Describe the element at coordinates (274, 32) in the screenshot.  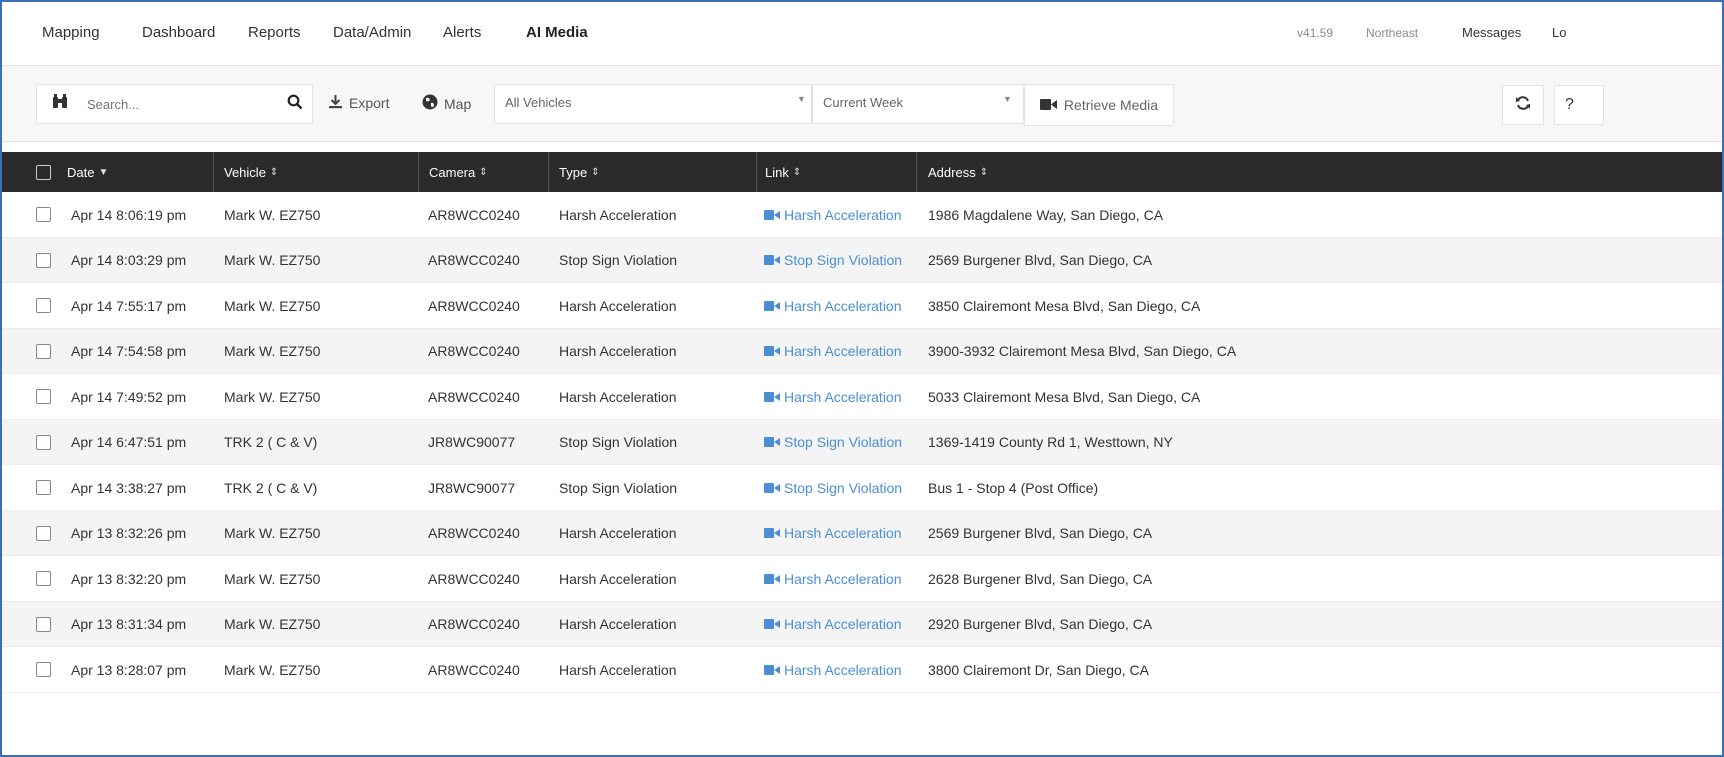
I see `nav-reports: Reports` at that location.